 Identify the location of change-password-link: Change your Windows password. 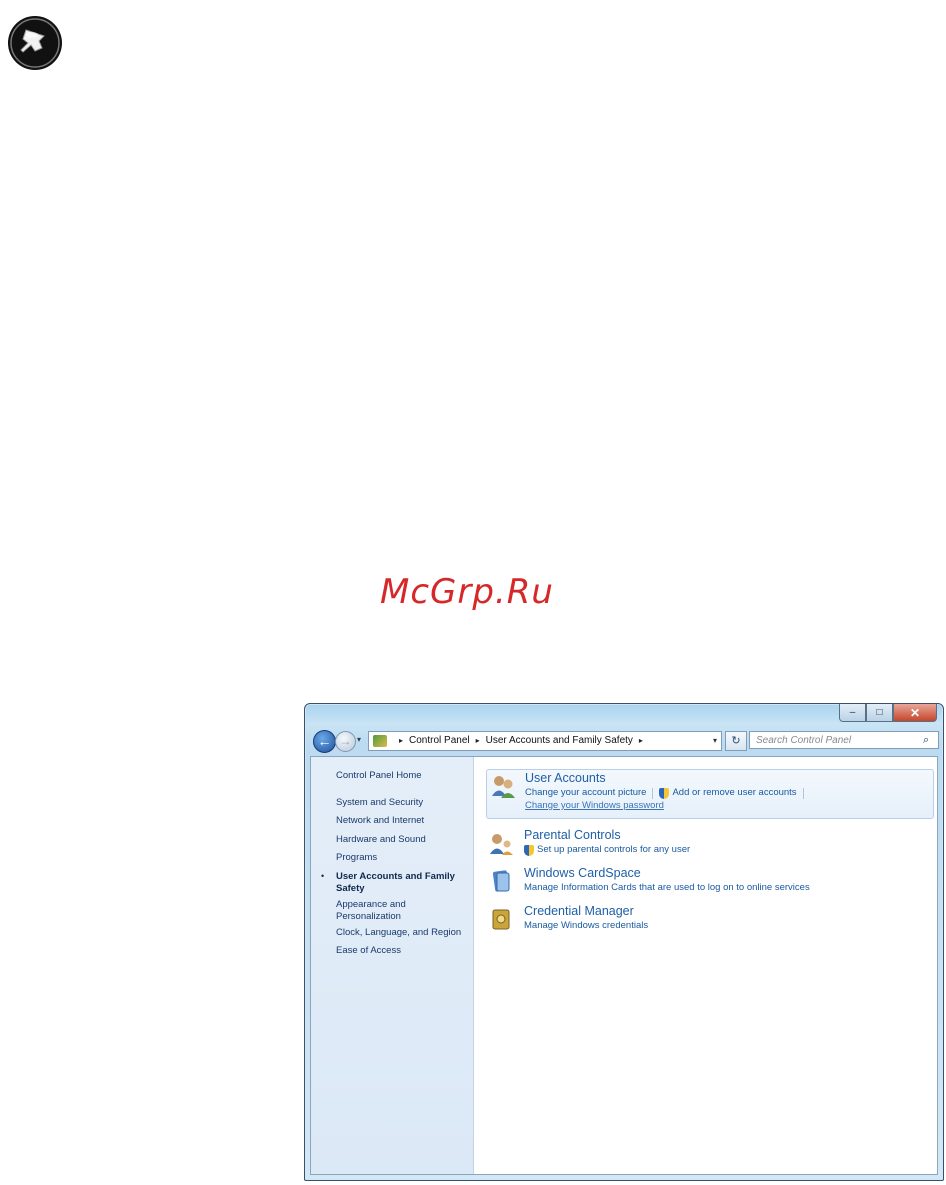
(594, 806).